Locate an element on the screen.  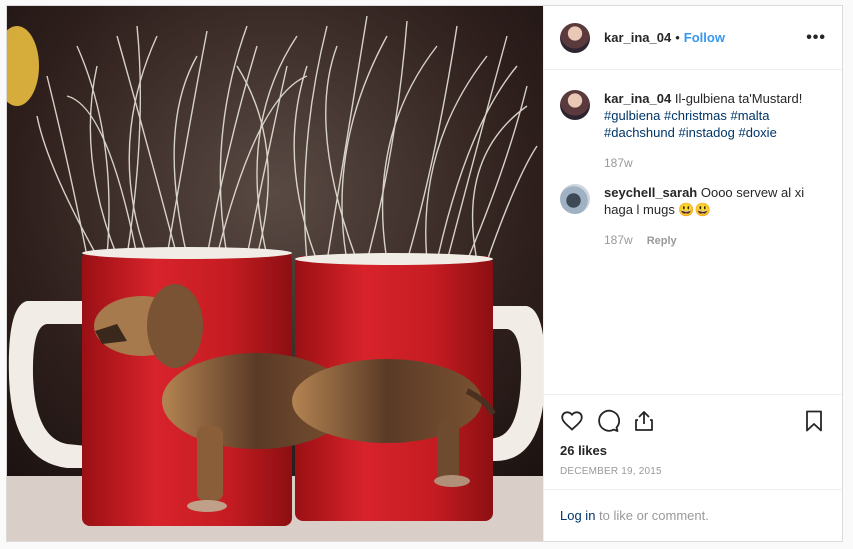
follow-button: Follow is located at coordinates (704, 37).